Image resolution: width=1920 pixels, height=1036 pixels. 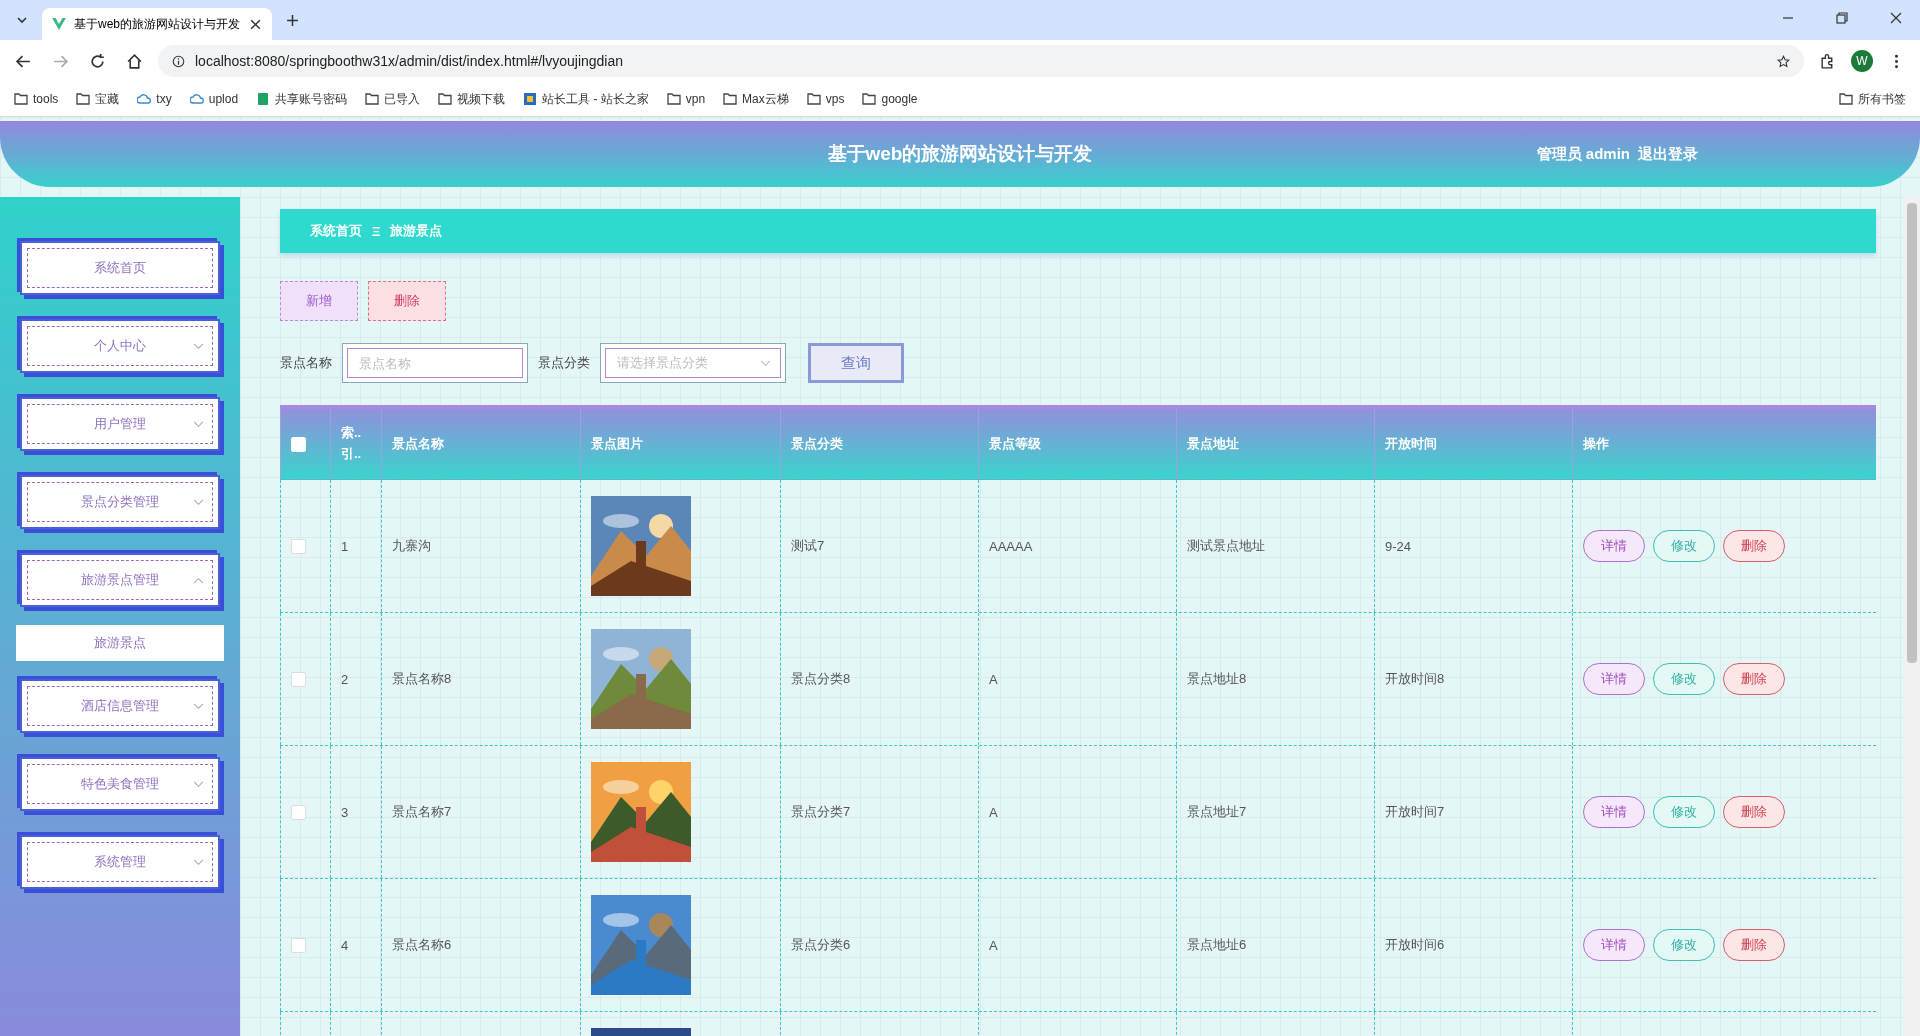 I want to click on bookmark: 所有书签, so click(x=1872, y=99).